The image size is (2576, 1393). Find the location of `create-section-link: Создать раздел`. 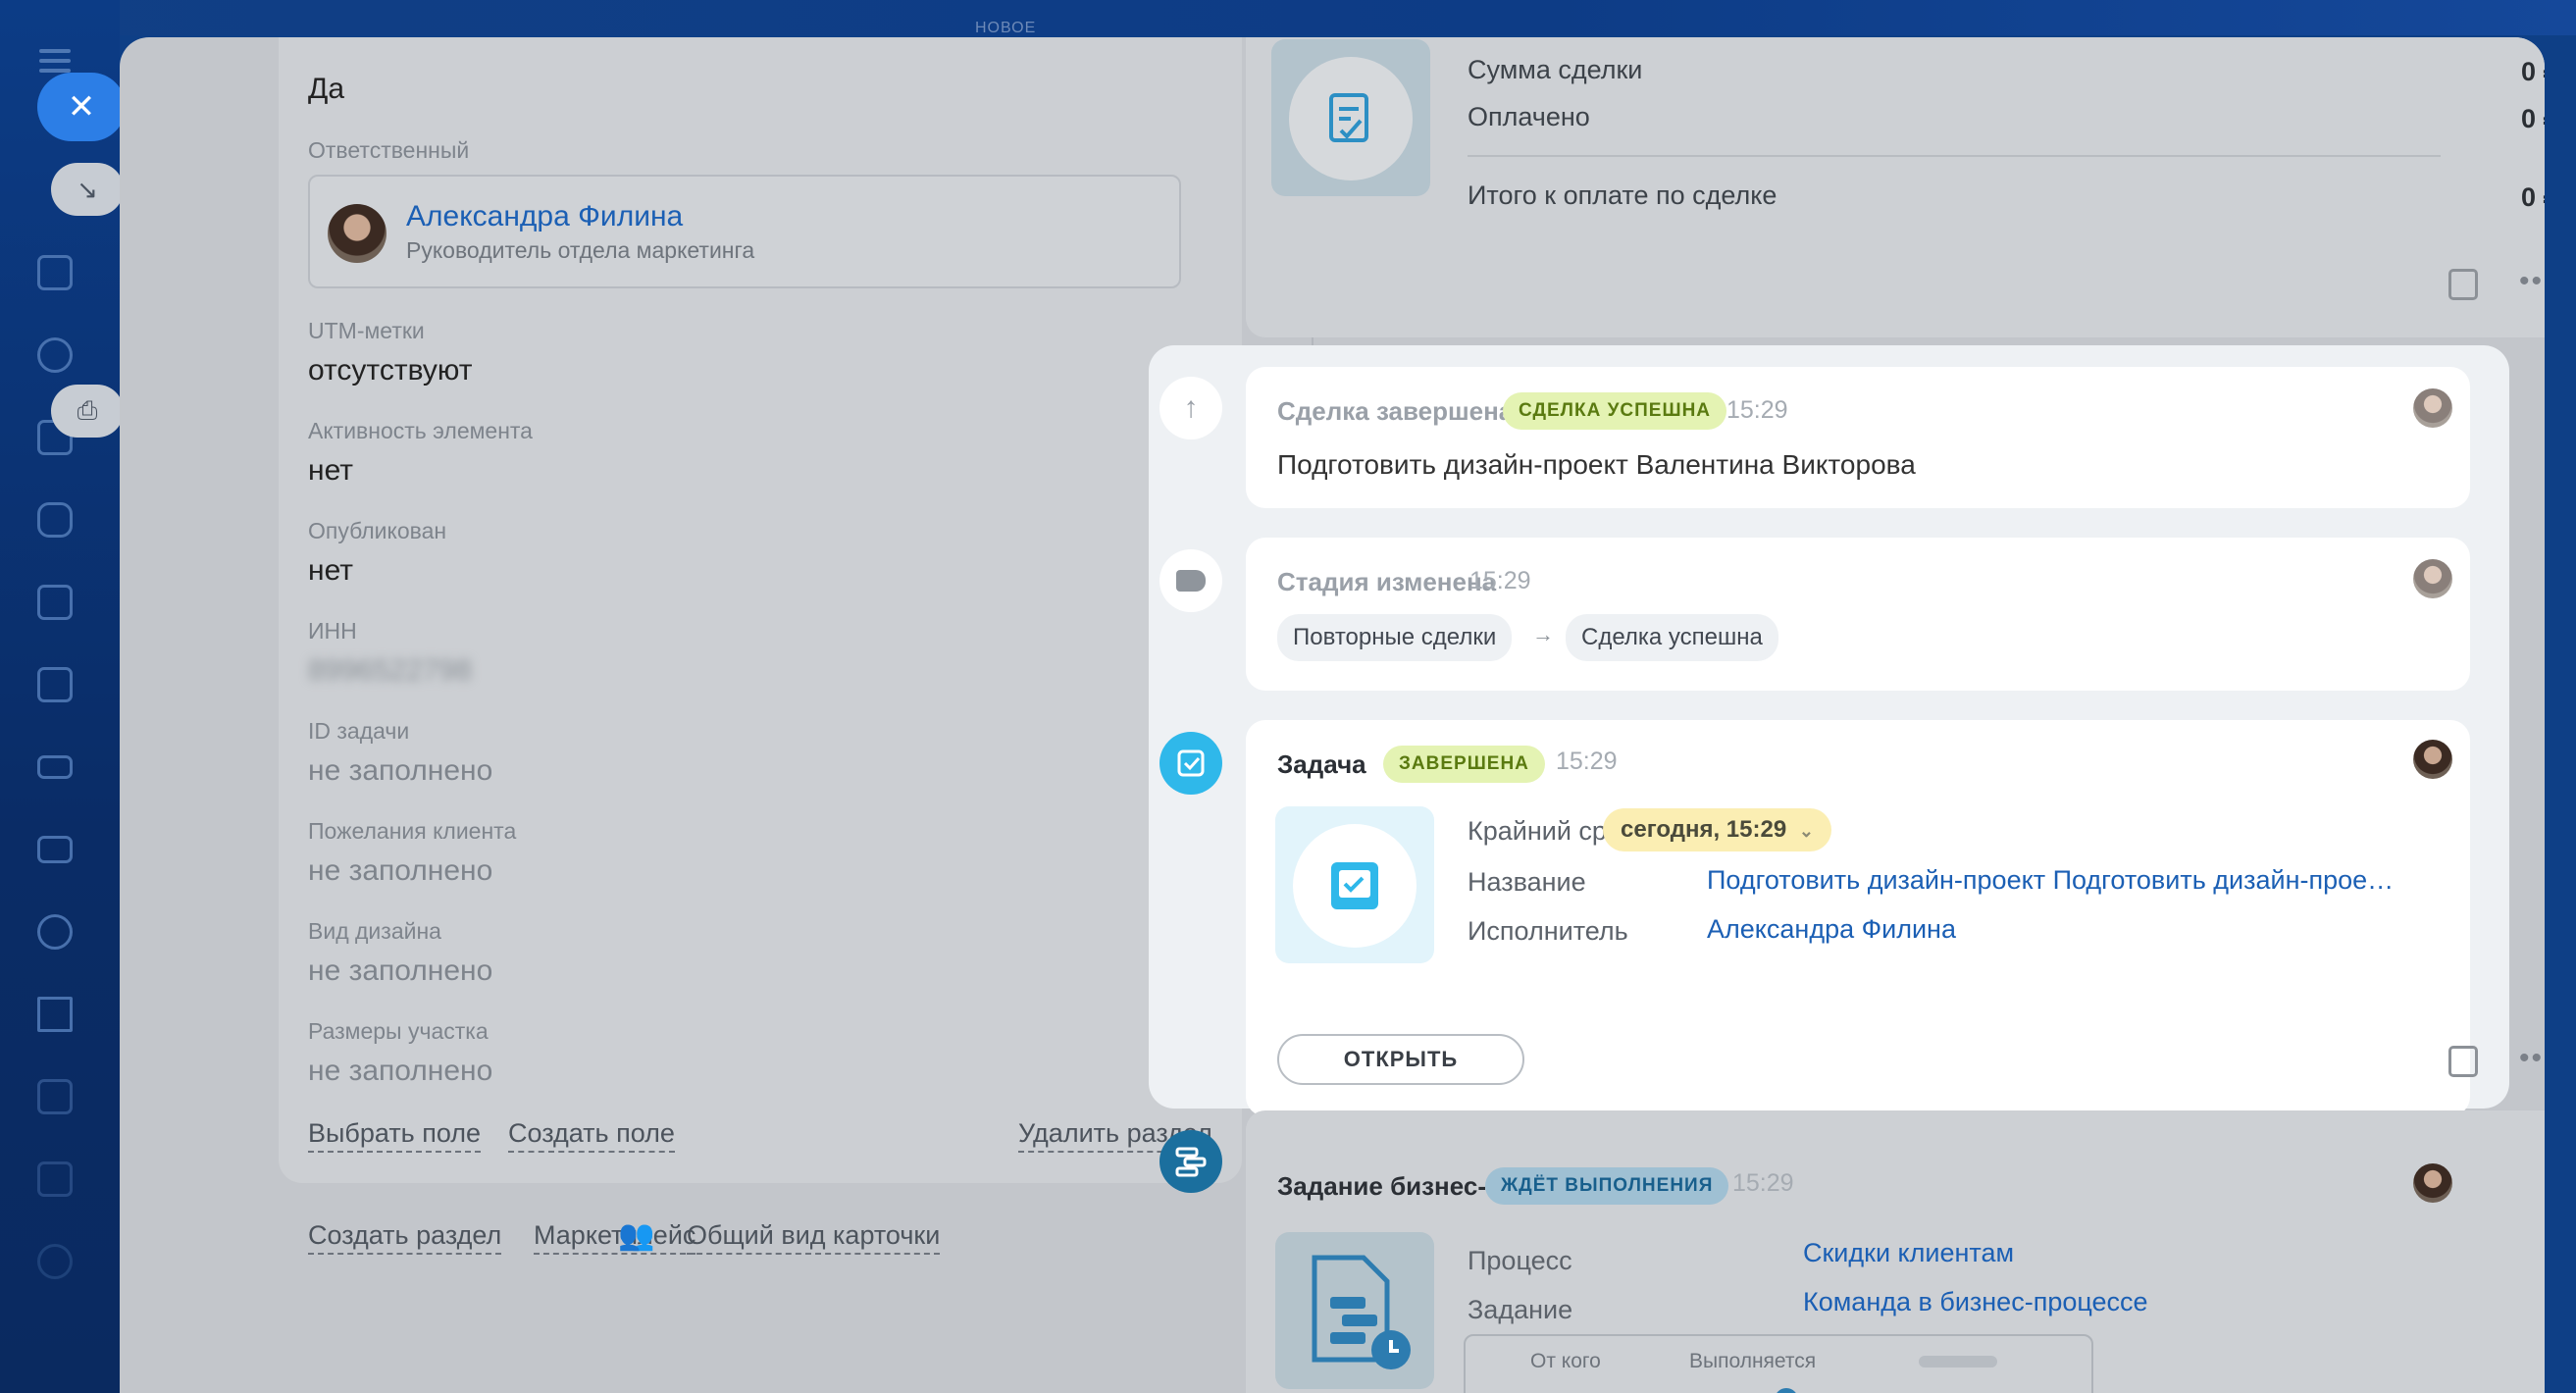

create-section-link: Создать раздел is located at coordinates (405, 1237).